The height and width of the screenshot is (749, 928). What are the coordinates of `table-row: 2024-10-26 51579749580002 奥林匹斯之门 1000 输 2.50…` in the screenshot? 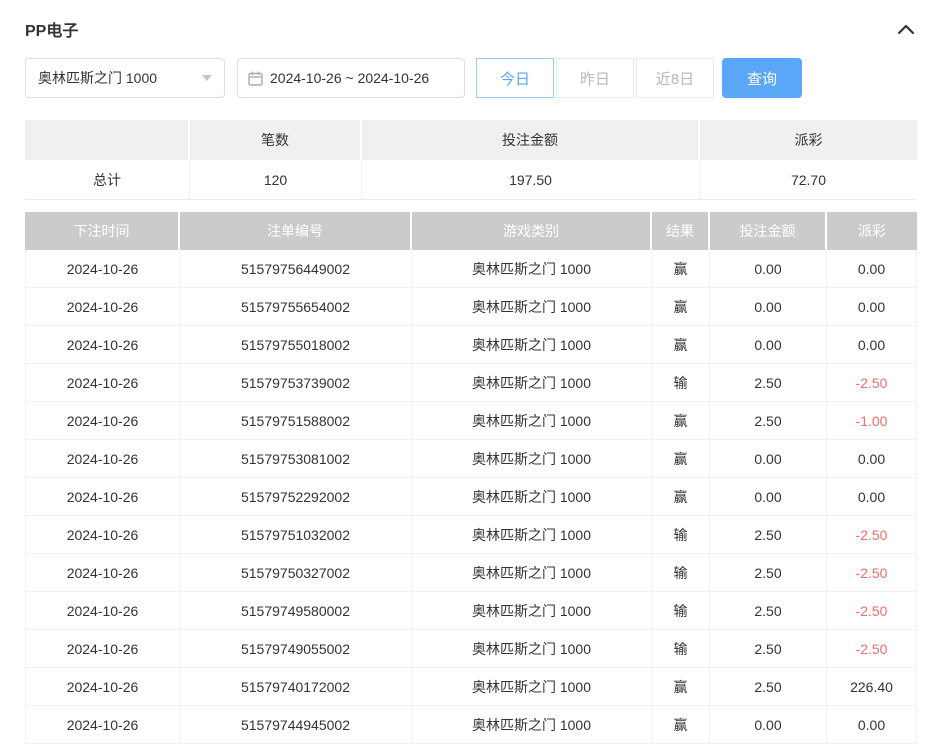 It's located at (471, 611).